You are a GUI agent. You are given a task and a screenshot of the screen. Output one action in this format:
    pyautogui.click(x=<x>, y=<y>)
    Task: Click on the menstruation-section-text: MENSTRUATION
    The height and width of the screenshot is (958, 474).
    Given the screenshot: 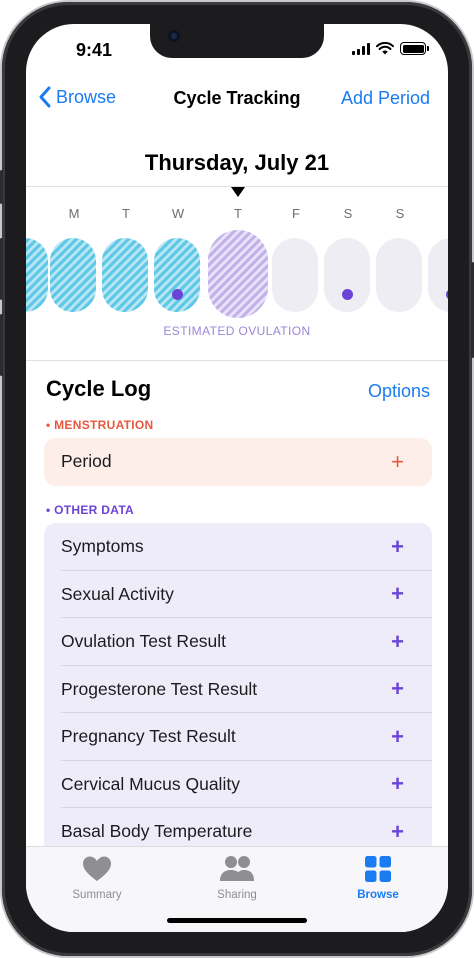 What is the action you would take?
    pyautogui.click(x=104, y=425)
    